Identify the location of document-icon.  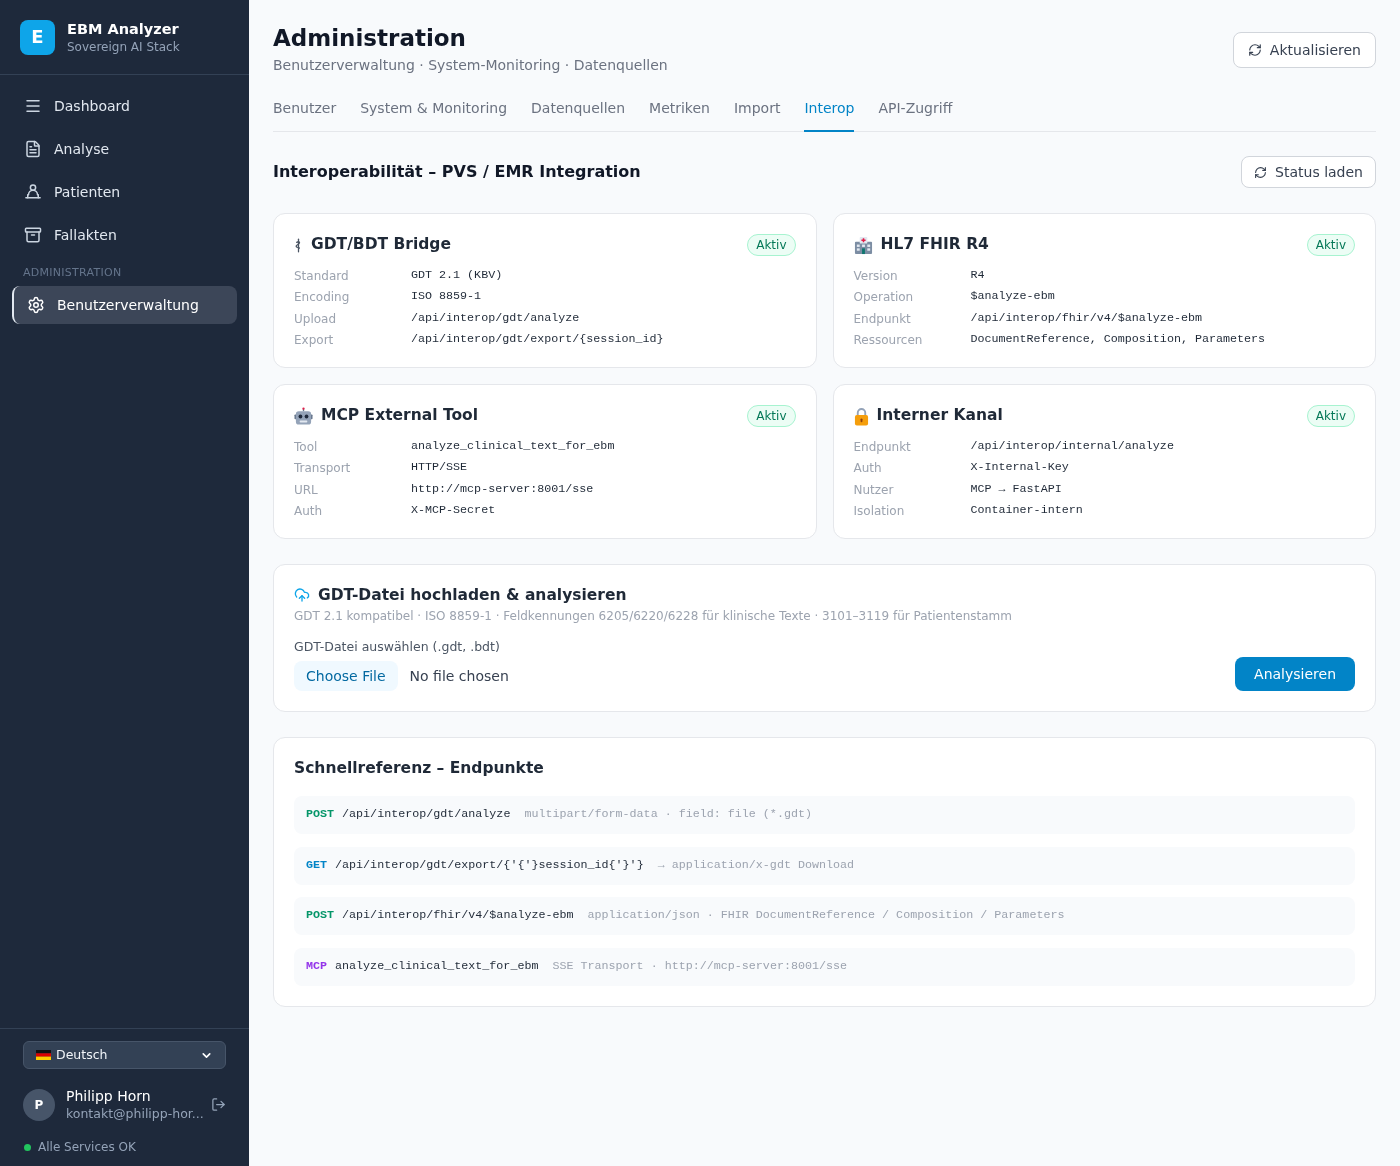
(33, 149).